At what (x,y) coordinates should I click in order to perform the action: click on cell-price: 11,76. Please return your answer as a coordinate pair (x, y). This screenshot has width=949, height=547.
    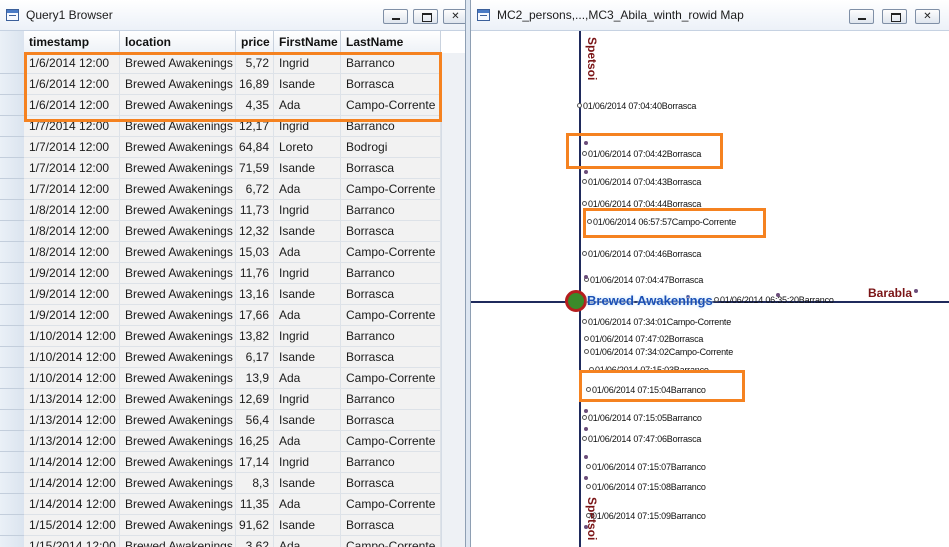
    Looking at the image, I should click on (255, 273).